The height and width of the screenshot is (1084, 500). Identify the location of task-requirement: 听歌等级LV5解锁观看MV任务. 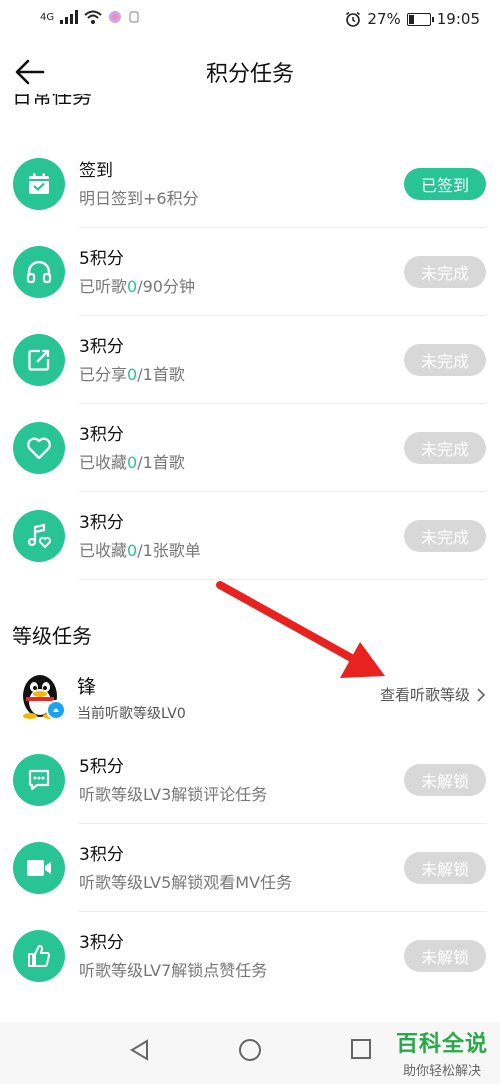
(186, 882).